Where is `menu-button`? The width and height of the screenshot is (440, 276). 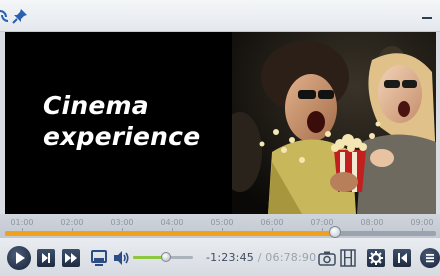
menu-button is located at coordinates (430, 258).